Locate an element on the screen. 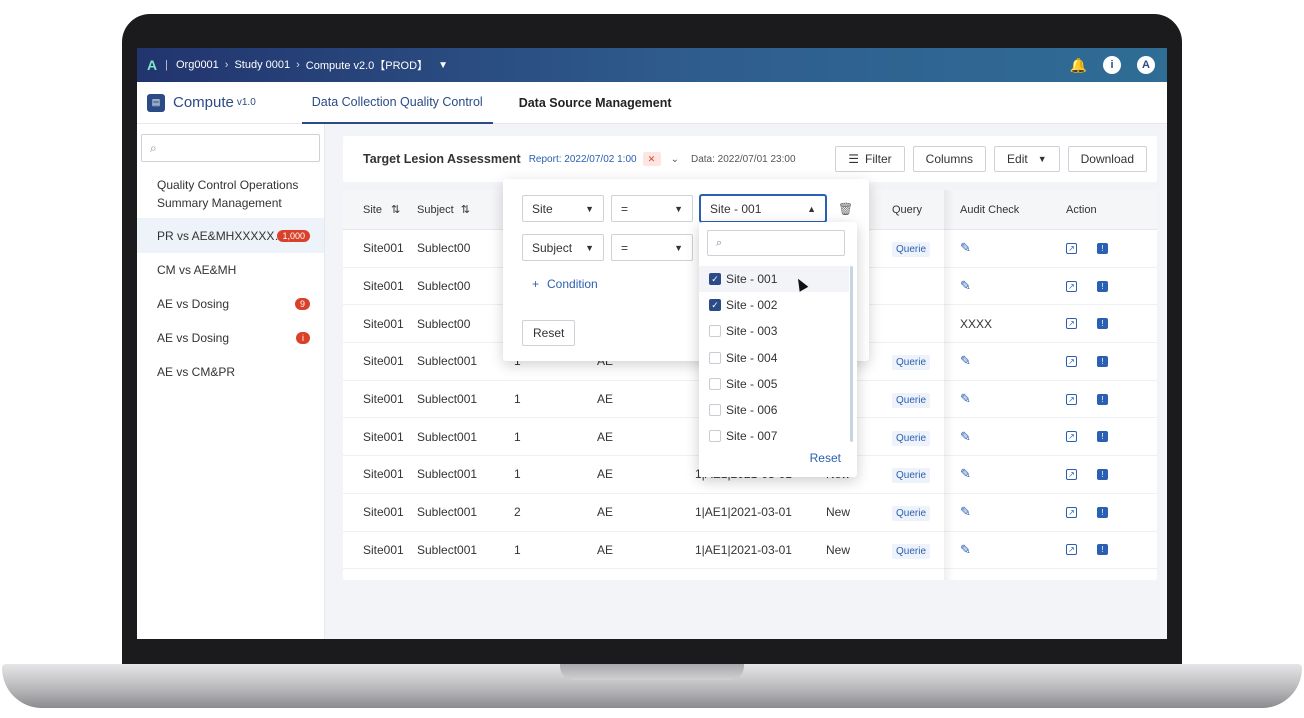 This screenshot has width=1304, height=718. cell-action: ↗! is located at coordinates (1099, 286).